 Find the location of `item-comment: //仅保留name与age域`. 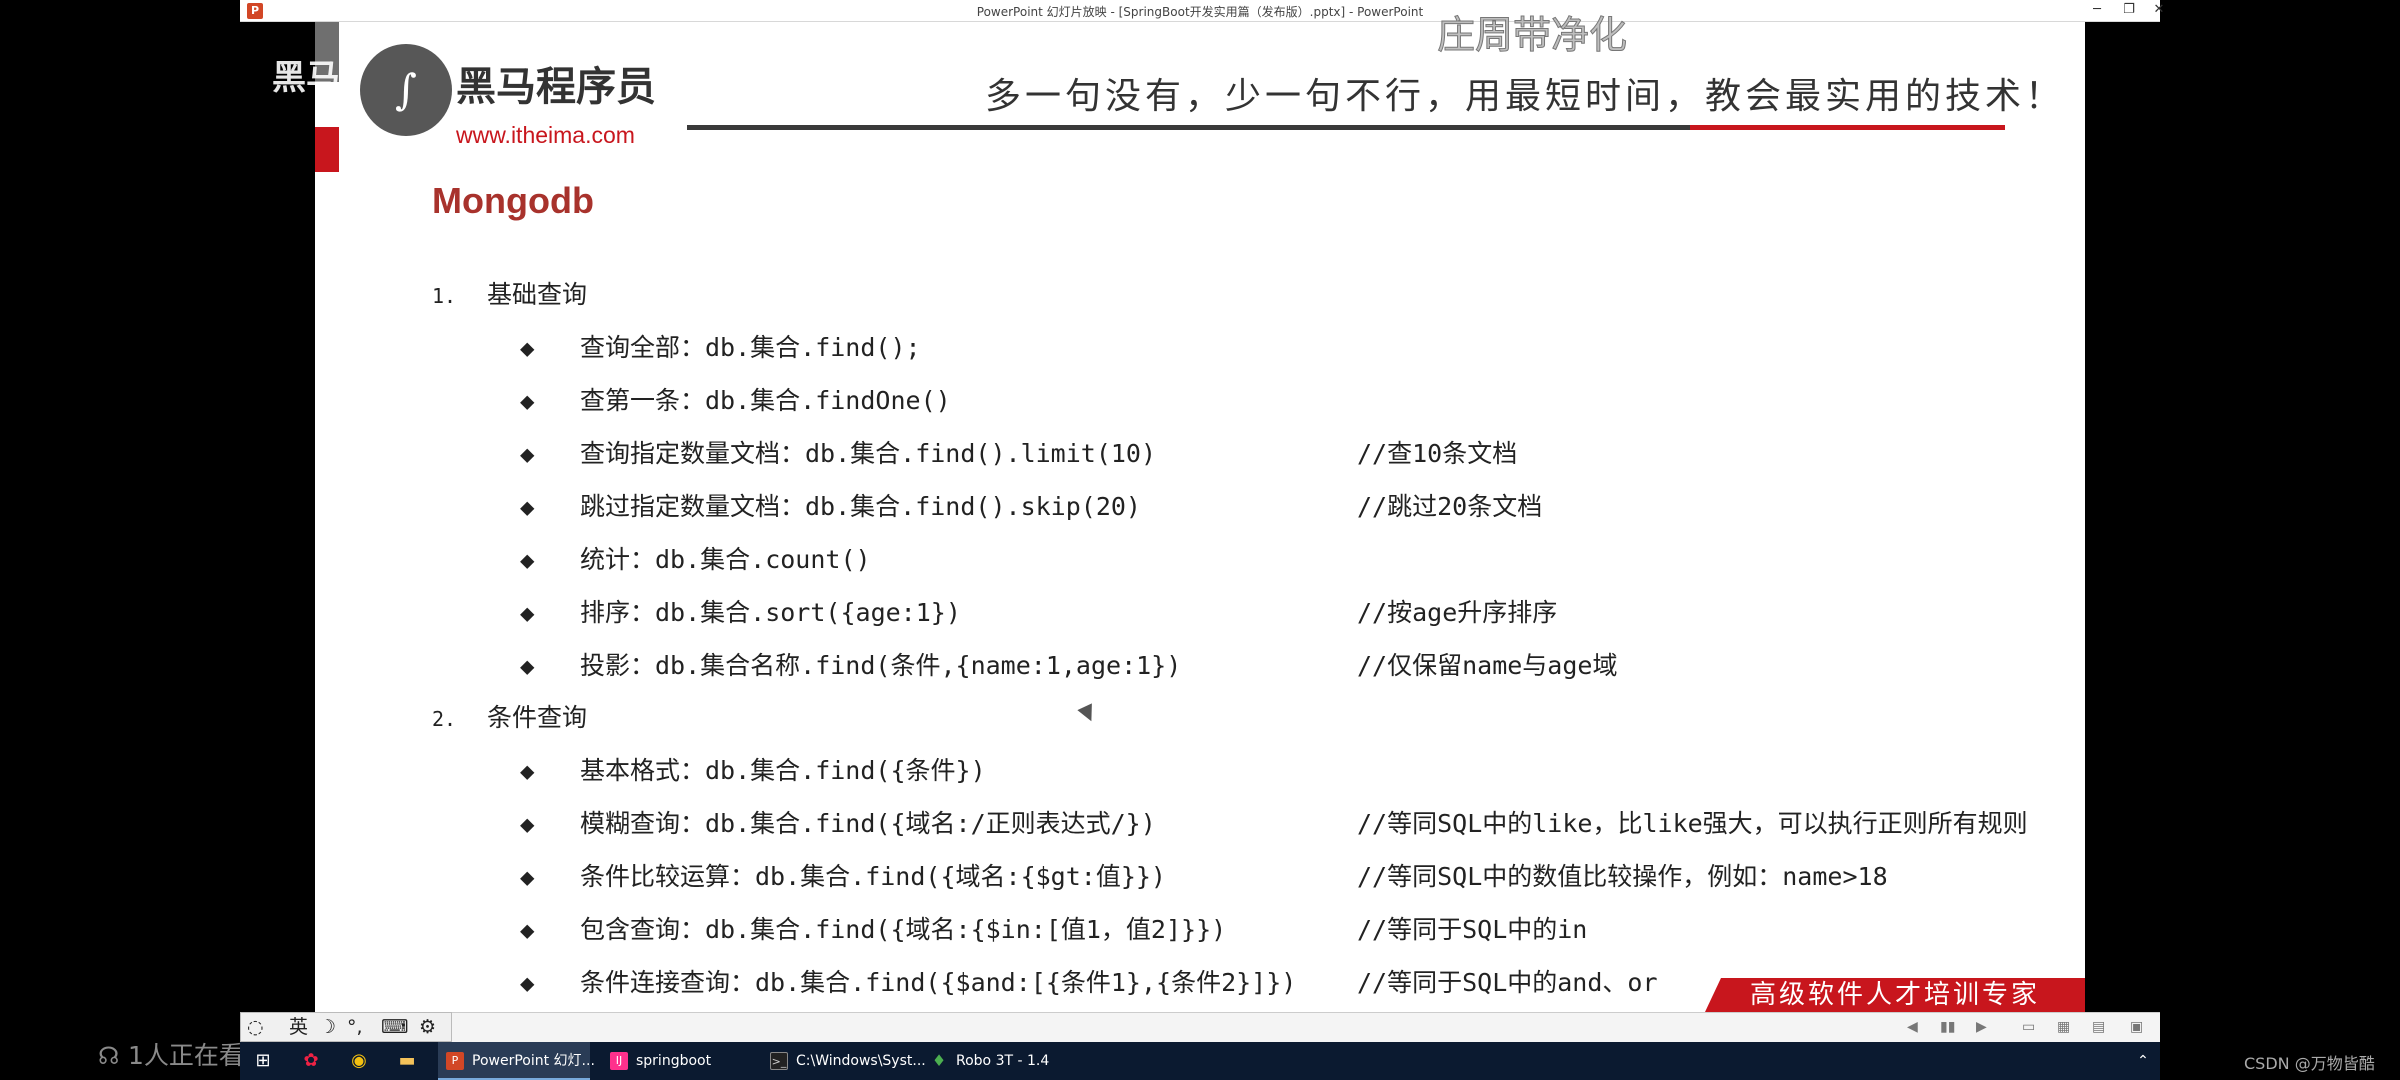

item-comment: //仅保留name与age域 is located at coordinates (1487, 665).